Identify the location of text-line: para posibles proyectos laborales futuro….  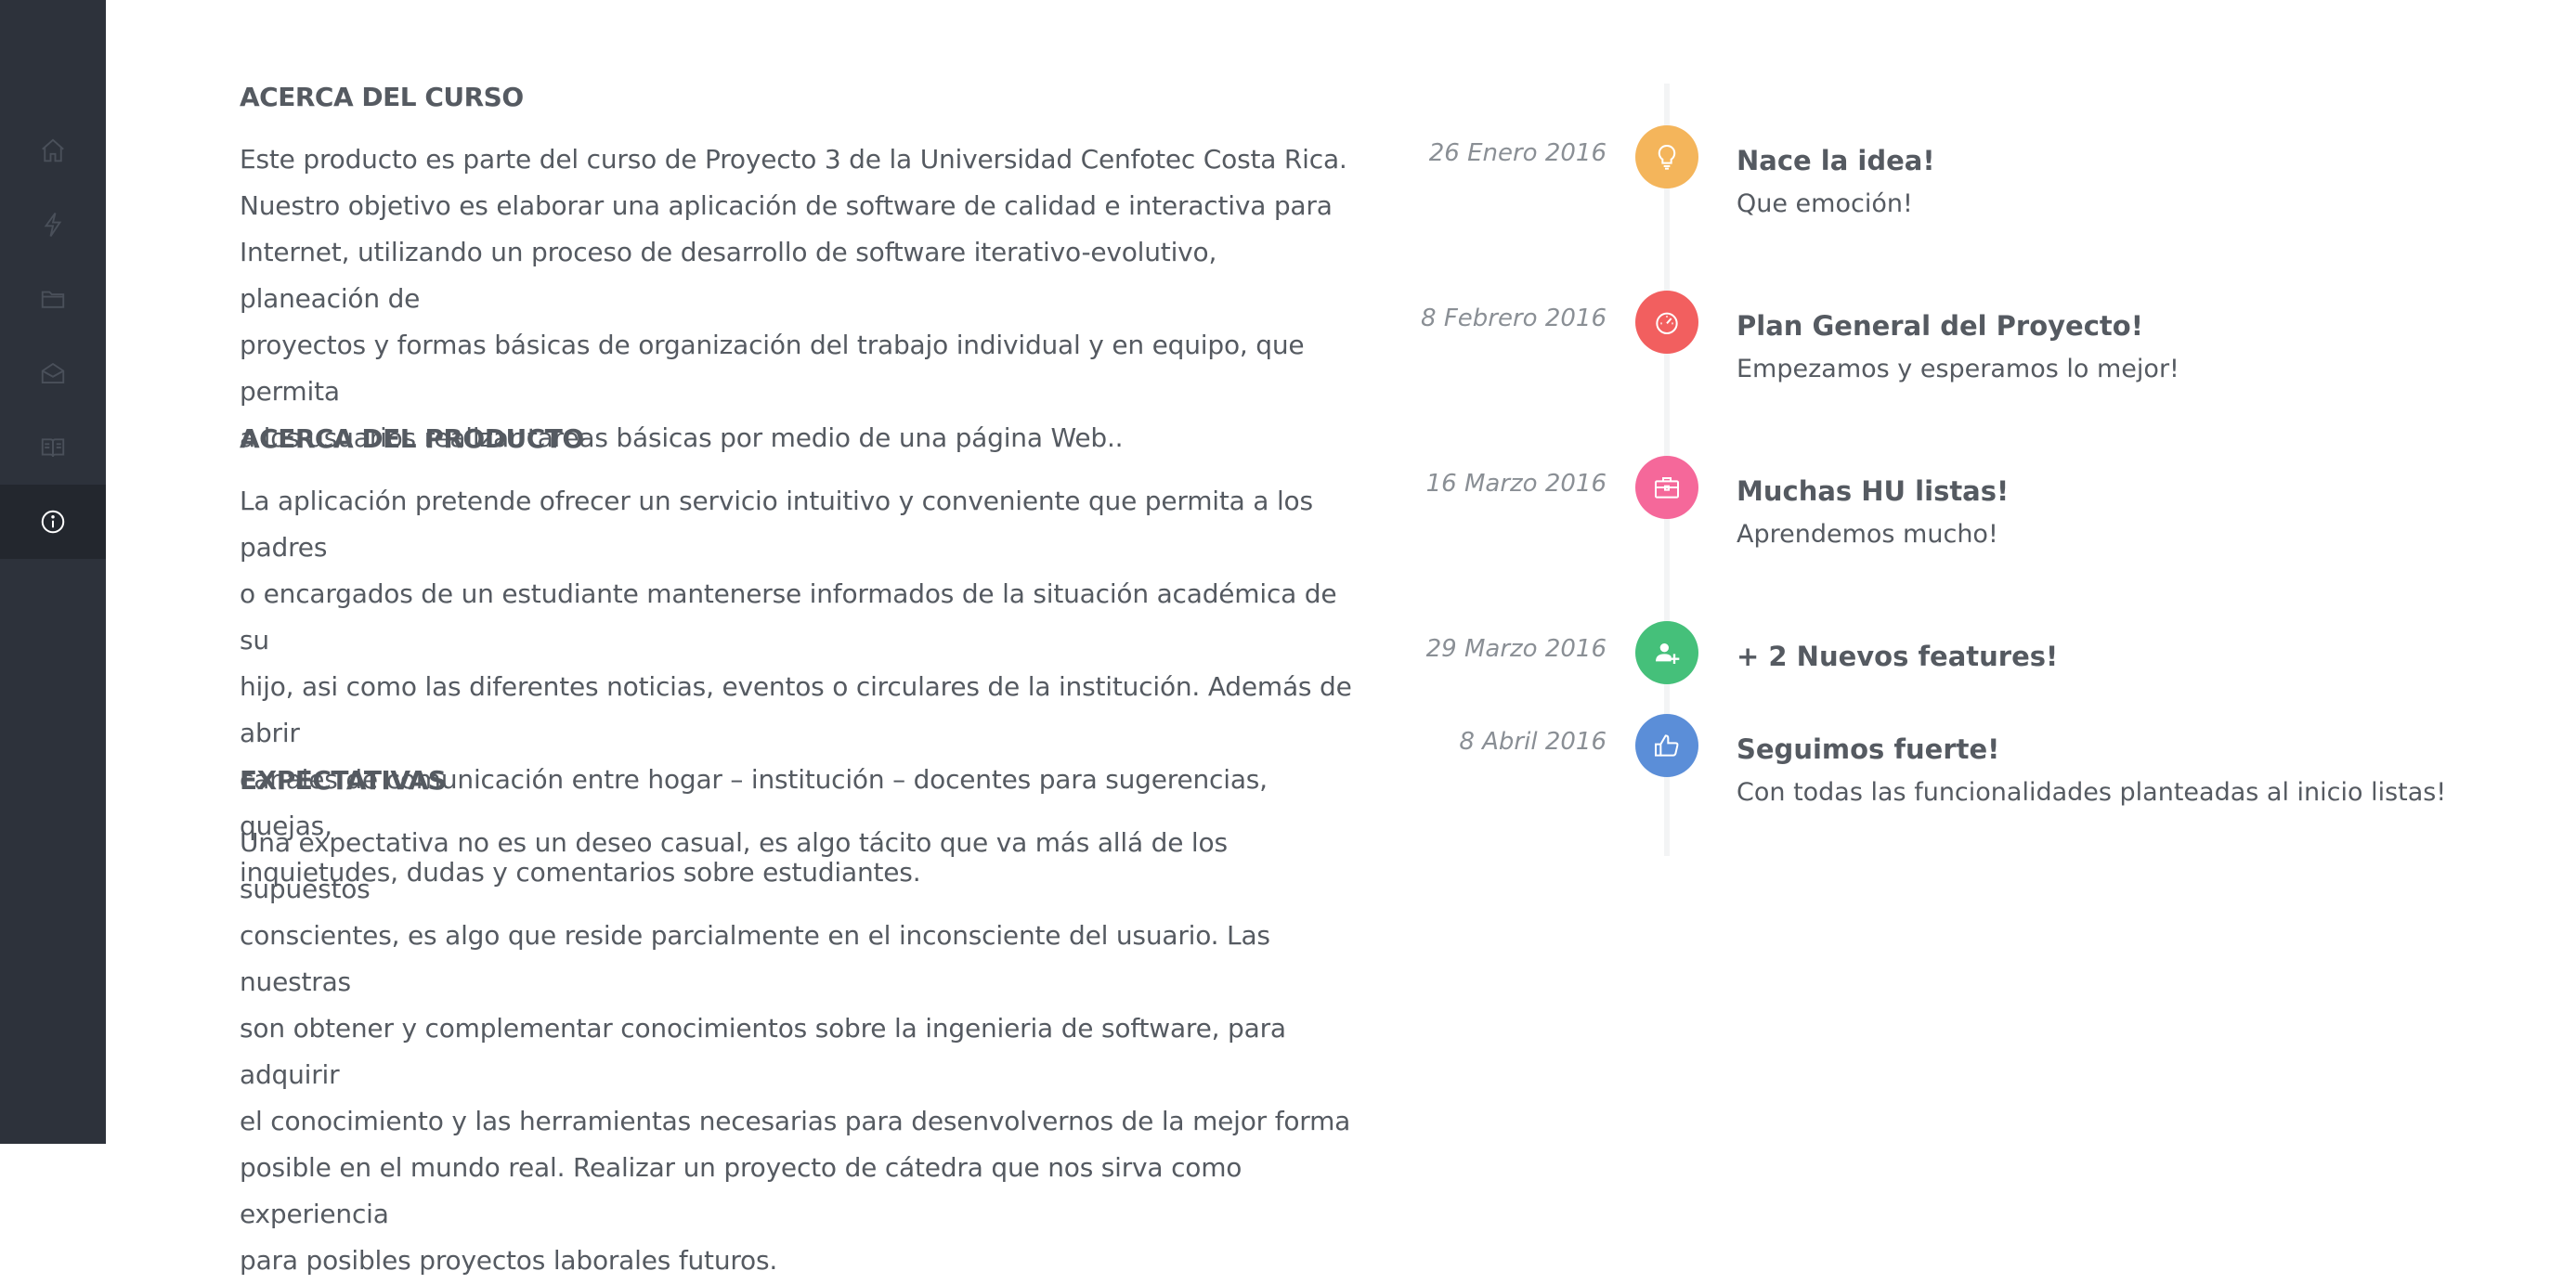
(509, 1260).